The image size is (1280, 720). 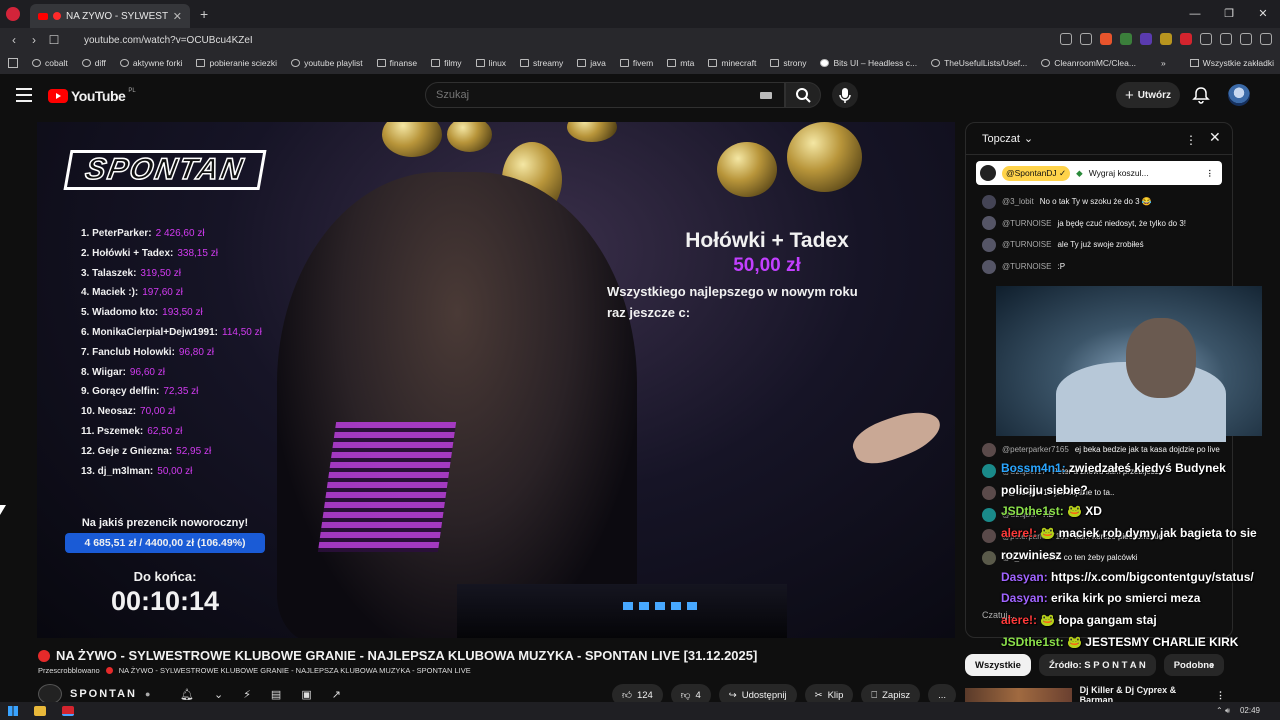 I want to click on back-icon: ‹, so click(x=14, y=40).